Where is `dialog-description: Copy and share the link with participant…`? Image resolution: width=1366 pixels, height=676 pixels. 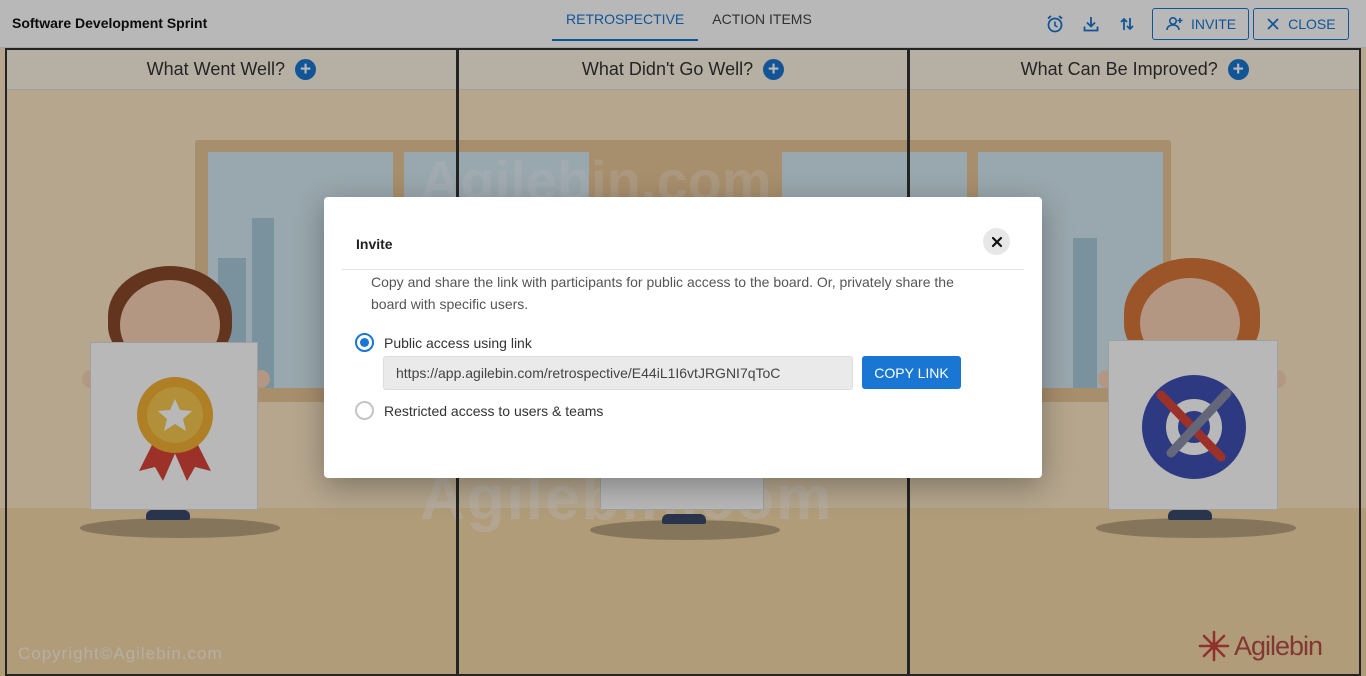 dialog-description: Copy and share the link with participant… is located at coordinates (662, 293).